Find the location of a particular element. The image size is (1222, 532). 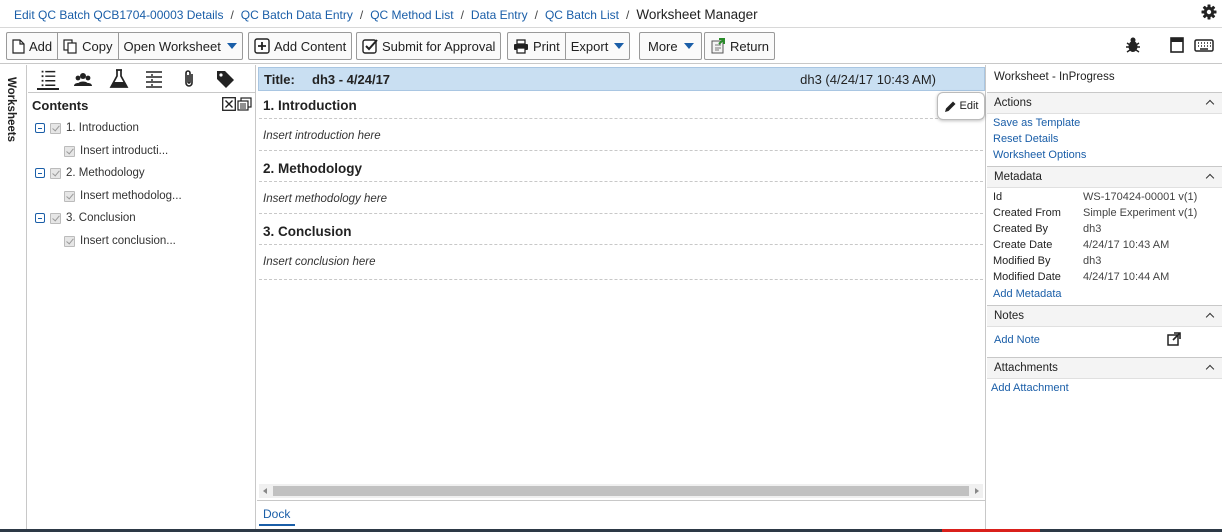

return-button: Return is located at coordinates (739, 46).